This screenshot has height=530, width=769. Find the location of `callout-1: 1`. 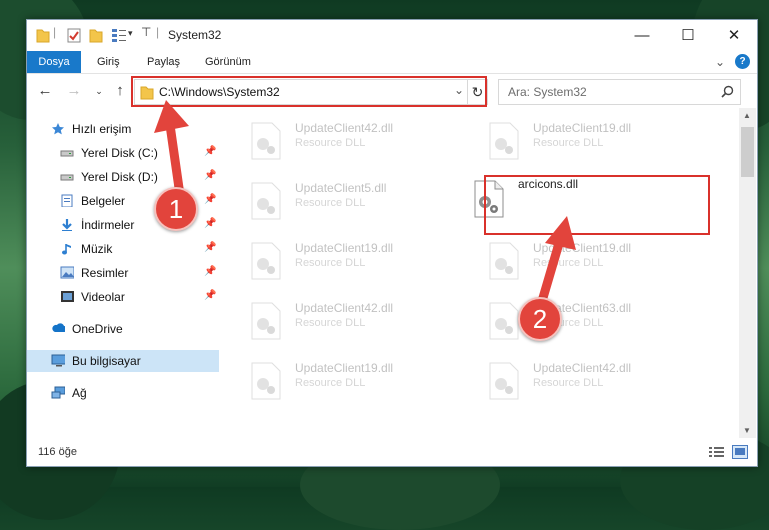

callout-1: 1 is located at coordinates (176, 209).